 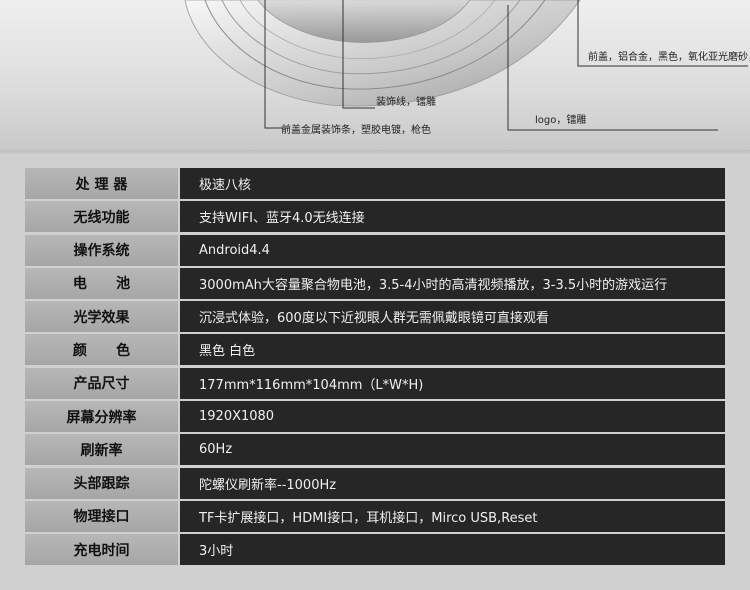 I want to click on spec-label: 颜 色, so click(x=101, y=350).